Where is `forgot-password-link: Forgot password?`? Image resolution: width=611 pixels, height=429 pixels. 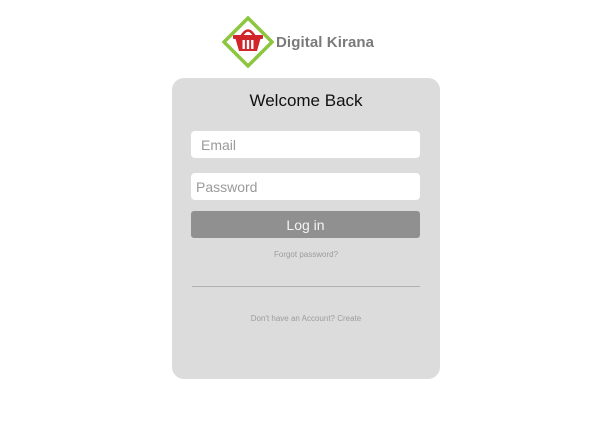 forgot-password-link: Forgot password? is located at coordinates (306, 254).